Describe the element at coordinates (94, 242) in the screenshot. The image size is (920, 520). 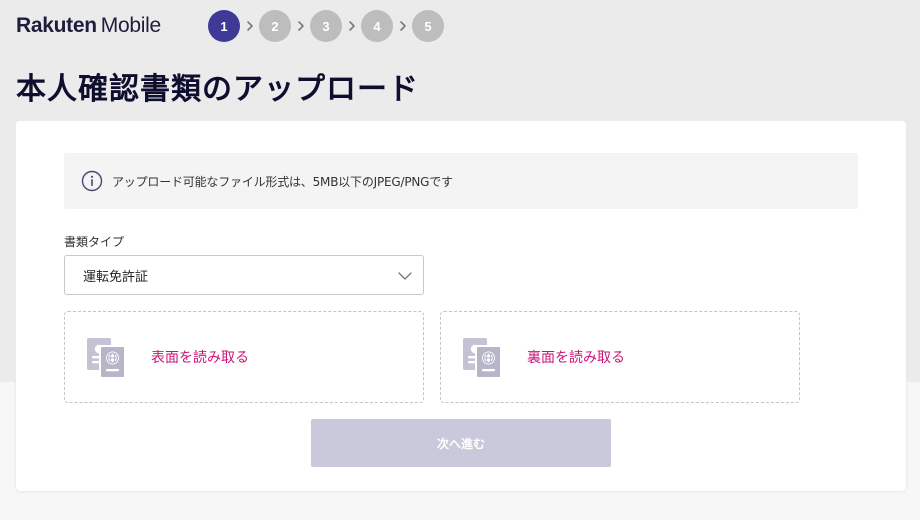
I see `document-type-label: 書類タイプ` at that location.